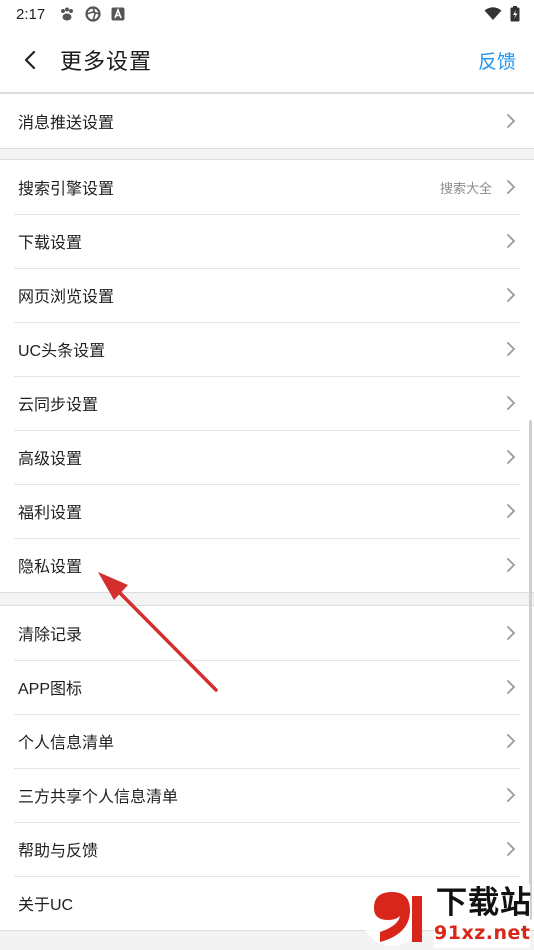  I want to click on status-icons-right, so click(502, 14).